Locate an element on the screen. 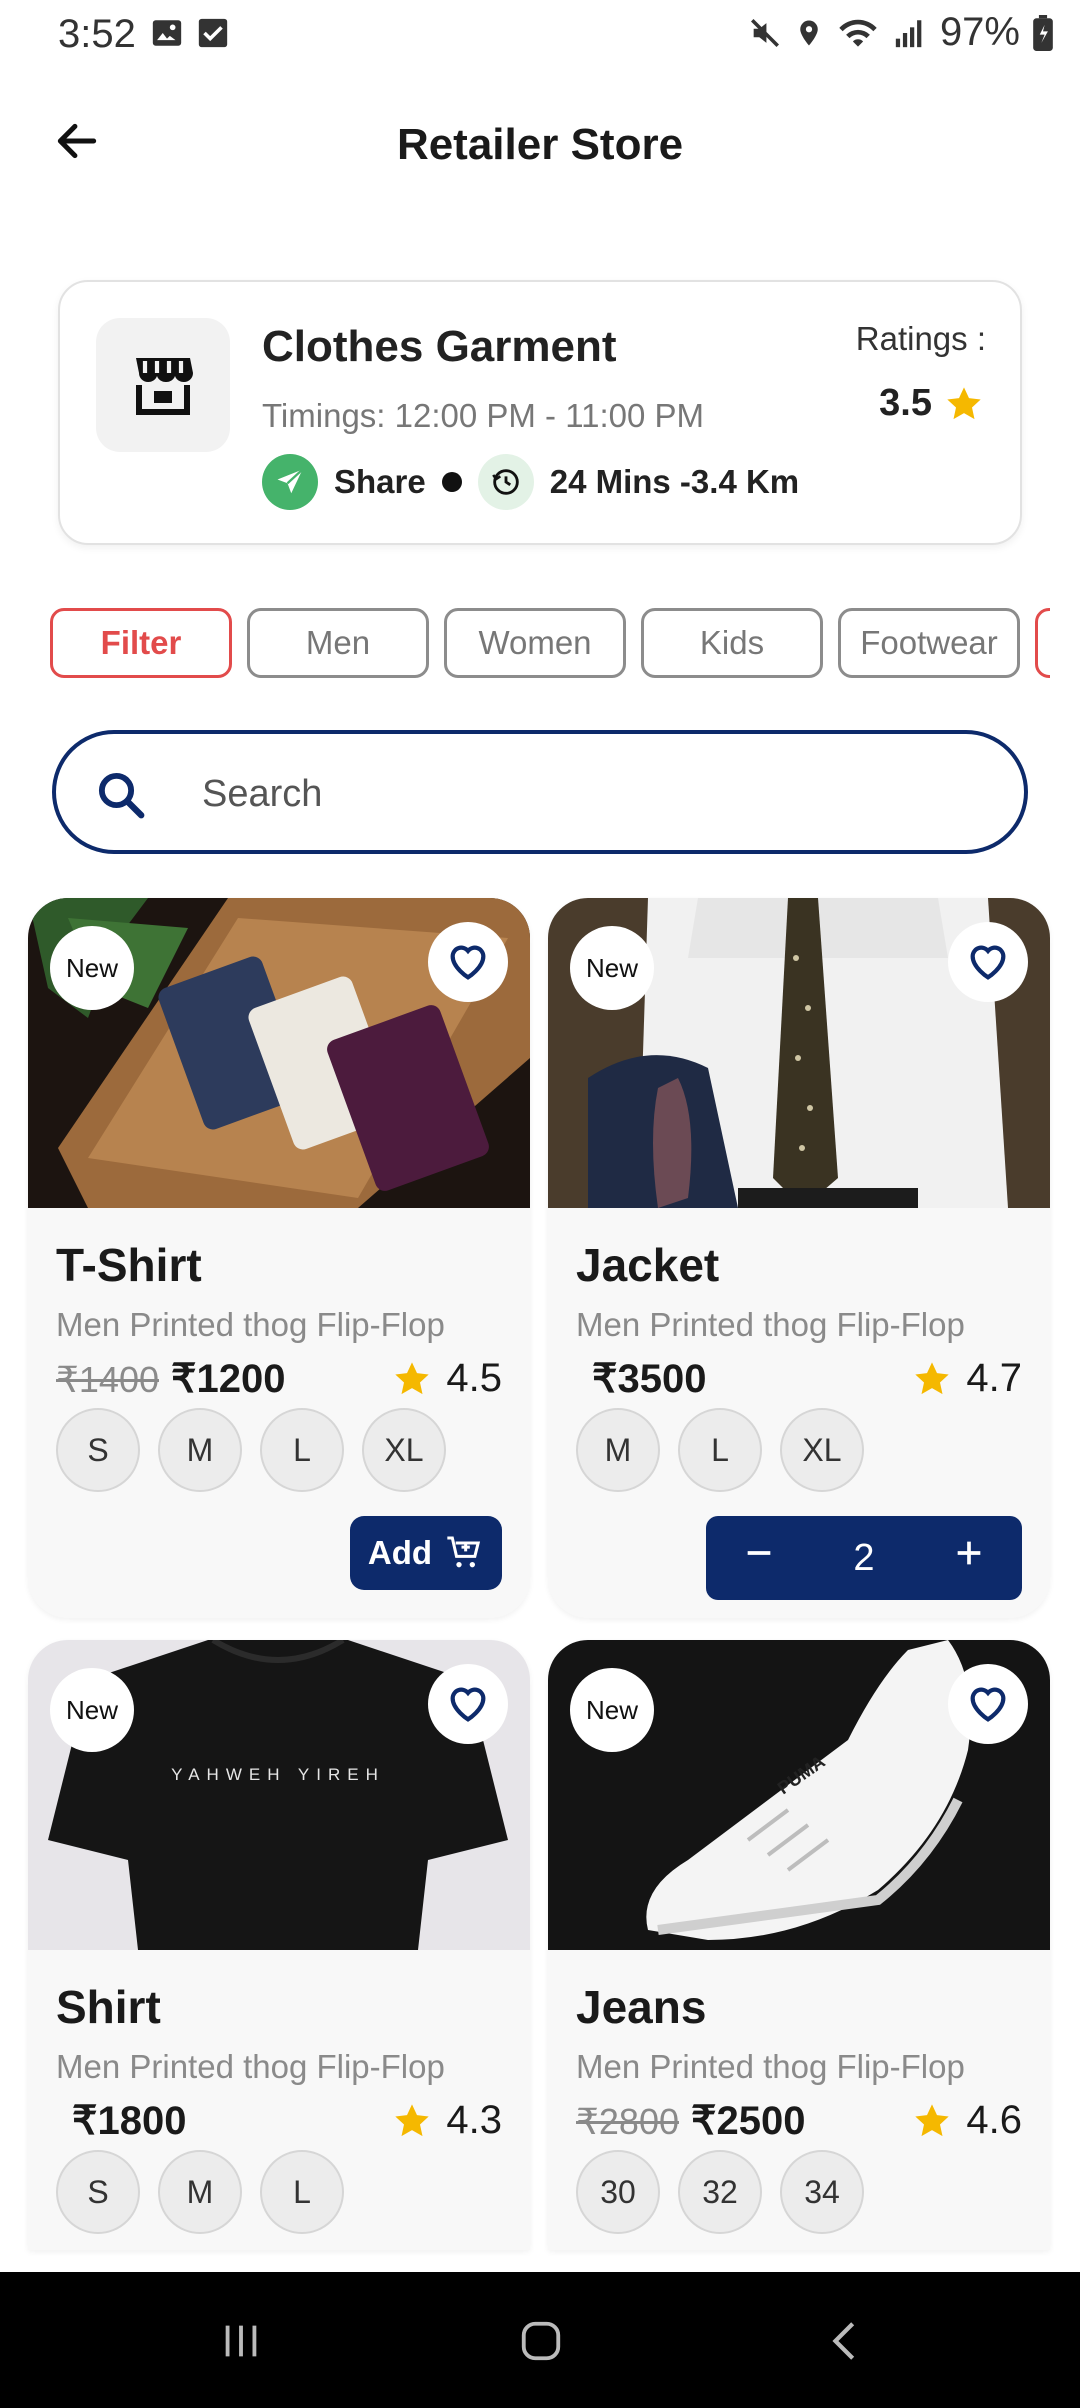  product-name: Shirt is located at coordinates (108, 2007).